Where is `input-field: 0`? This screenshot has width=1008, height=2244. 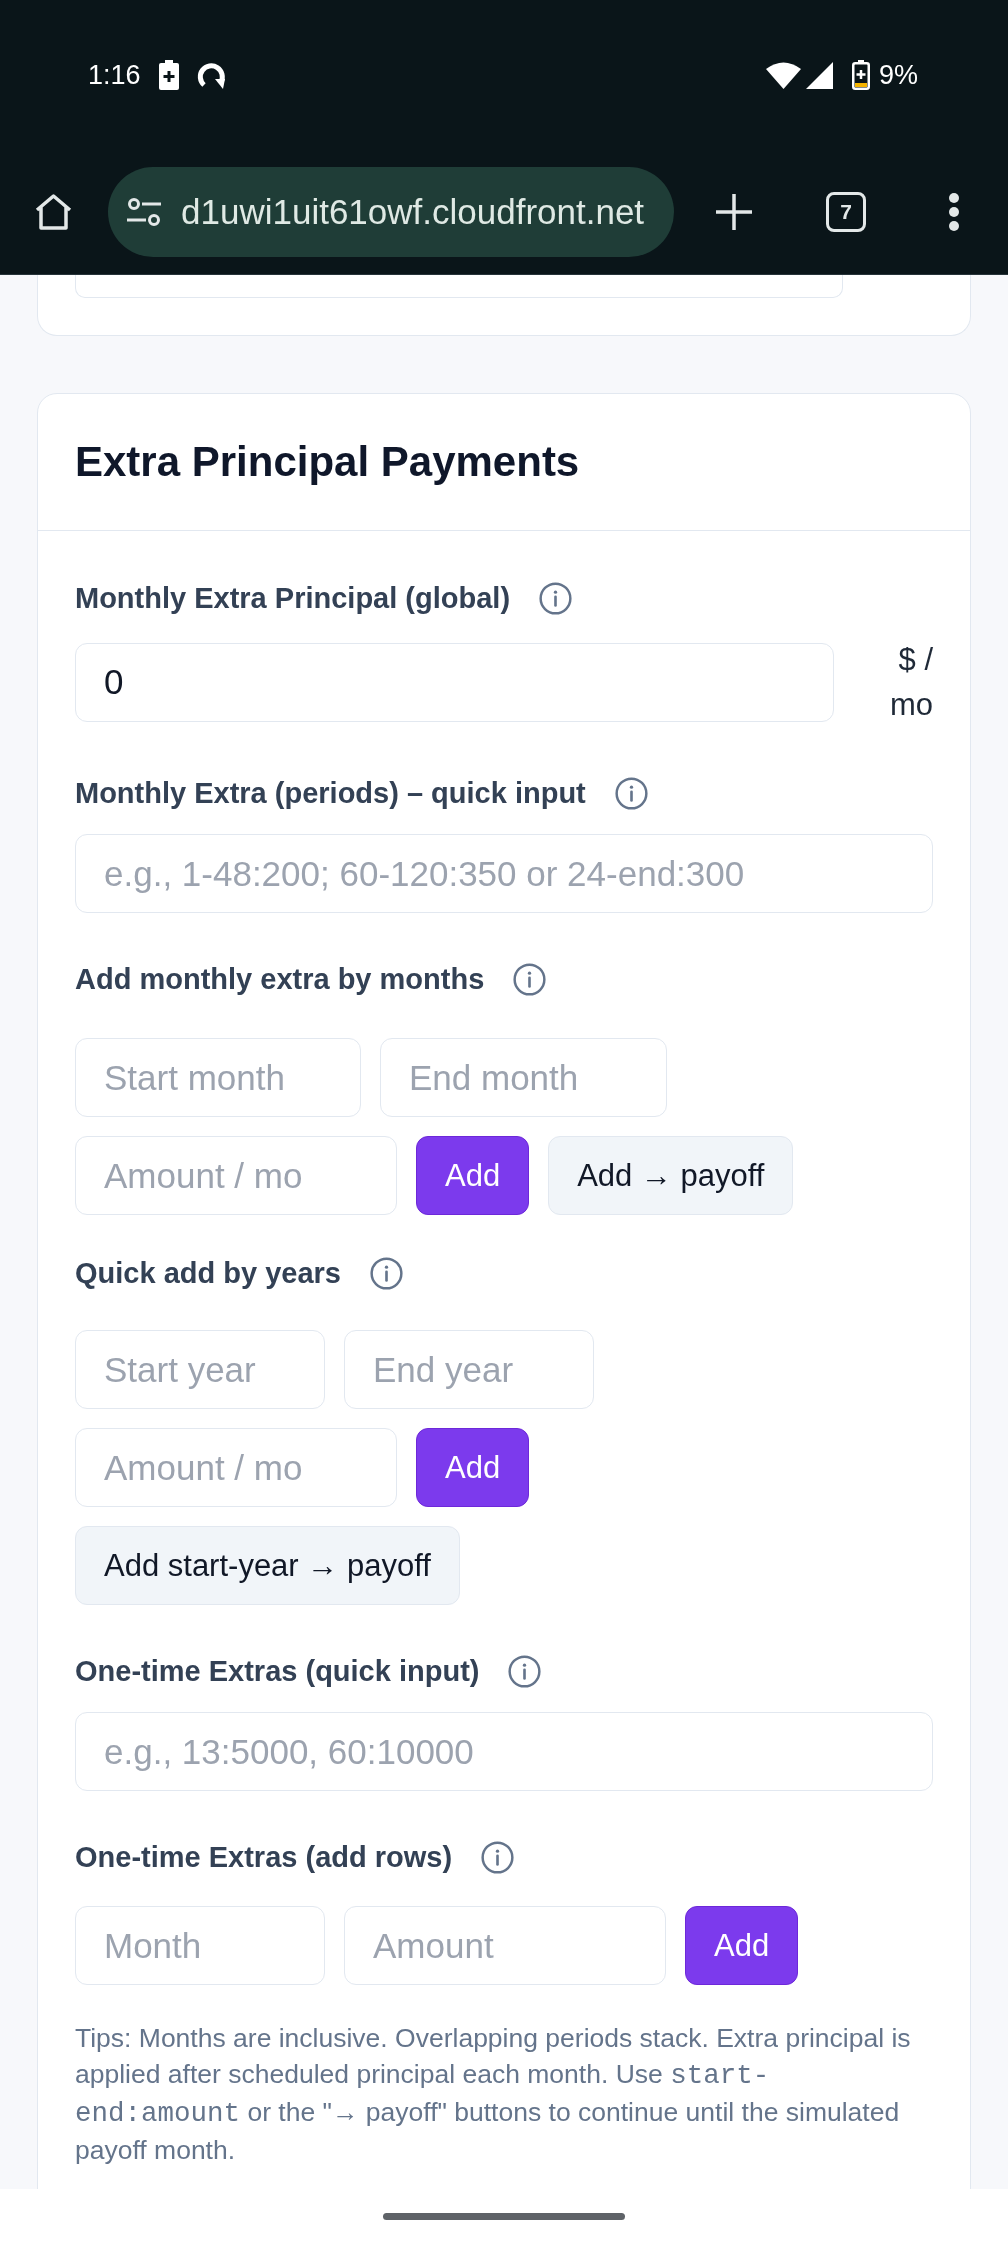 input-field: 0 is located at coordinates (454, 682).